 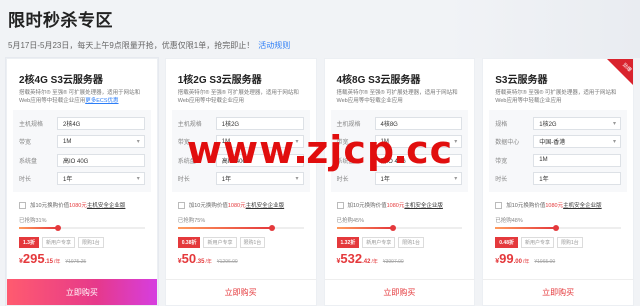 I want to click on spec-select: 1核2G ▾, so click(x=577, y=123).